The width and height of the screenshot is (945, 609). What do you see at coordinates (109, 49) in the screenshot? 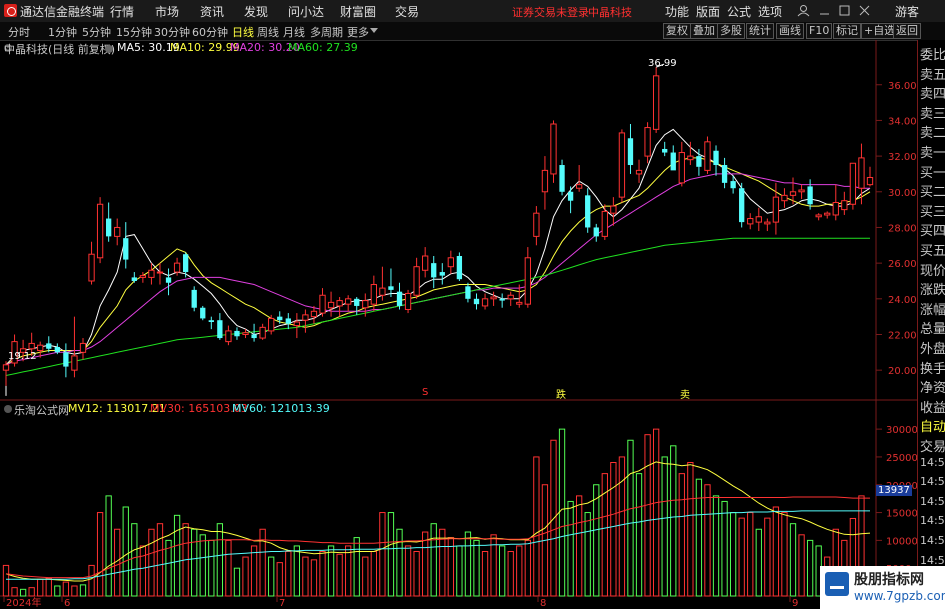
I see `settings-circle-icon` at bounding box center [109, 49].